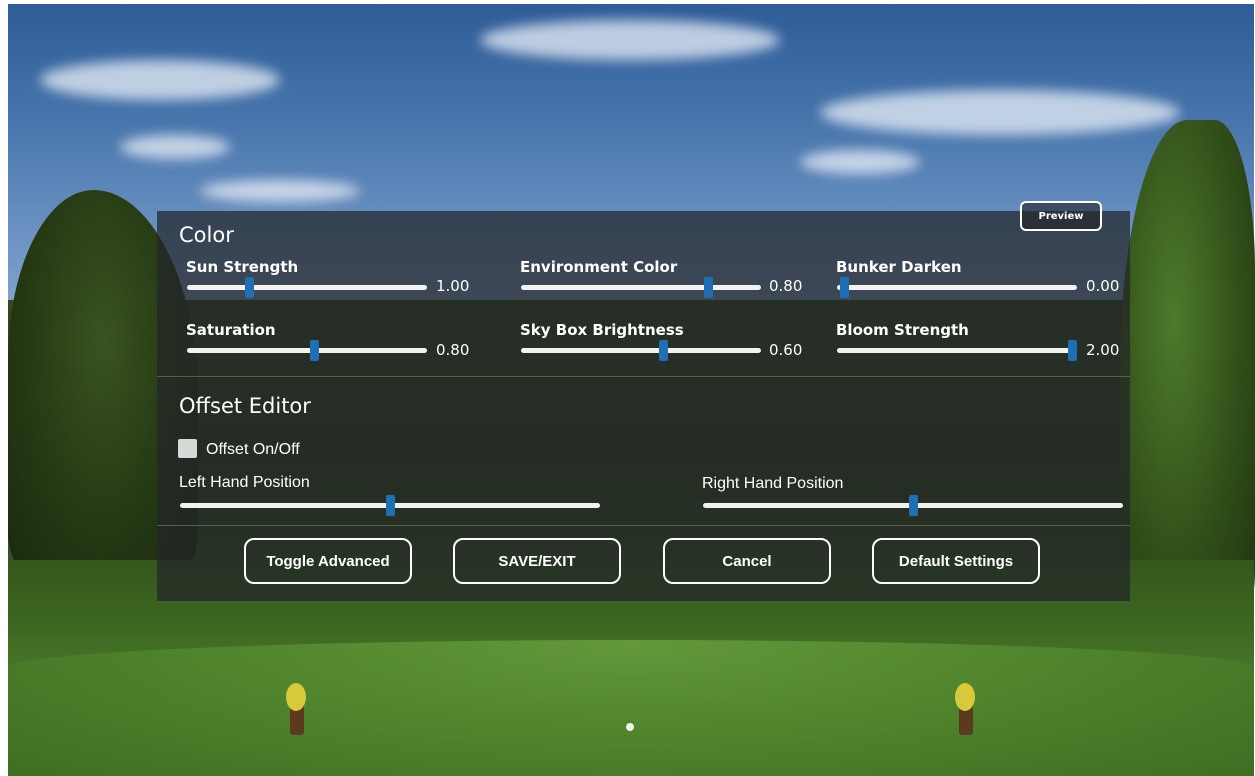 This screenshot has height=776, width=1255. What do you see at coordinates (231, 330) in the screenshot?
I see `saturation-label: Saturation` at bounding box center [231, 330].